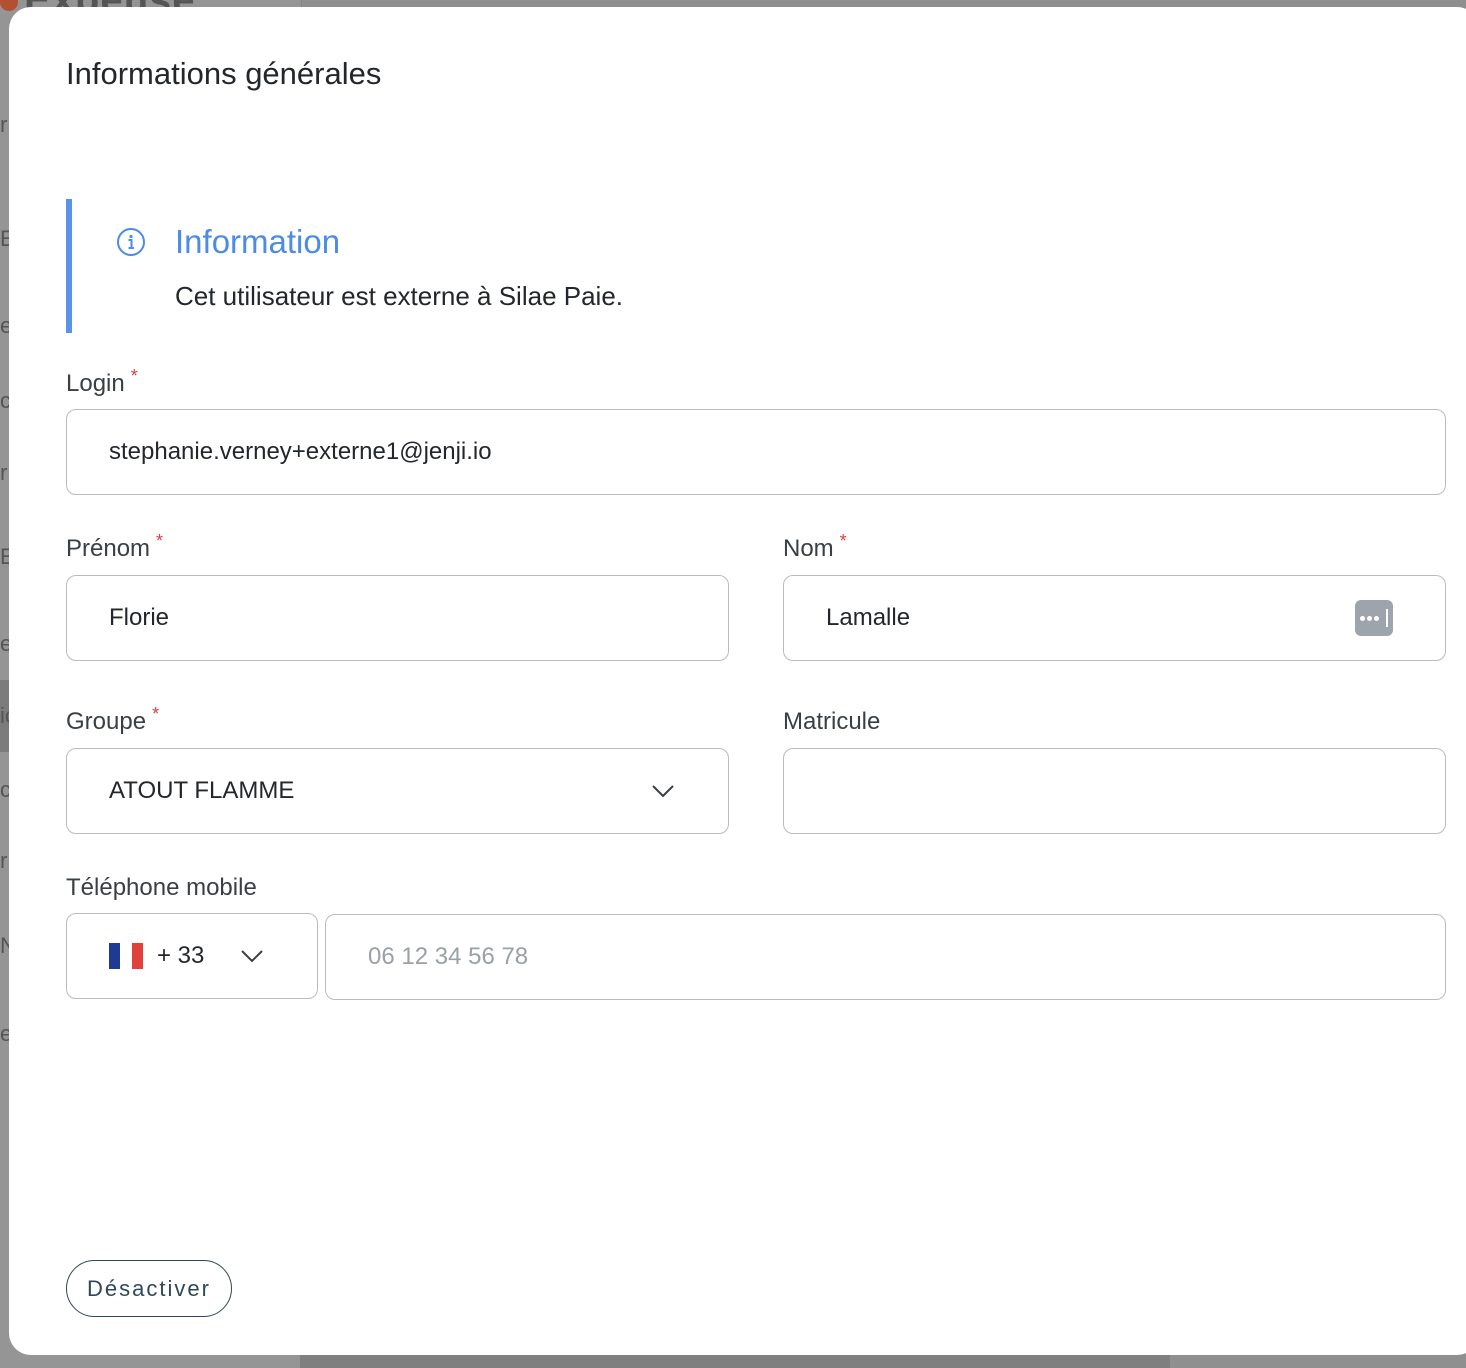 Image resolution: width=1466 pixels, height=1368 pixels. Describe the element at coordinates (448, 956) in the screenshot. I see `phone-placeholder: 06 12 34 56 78` at that location.